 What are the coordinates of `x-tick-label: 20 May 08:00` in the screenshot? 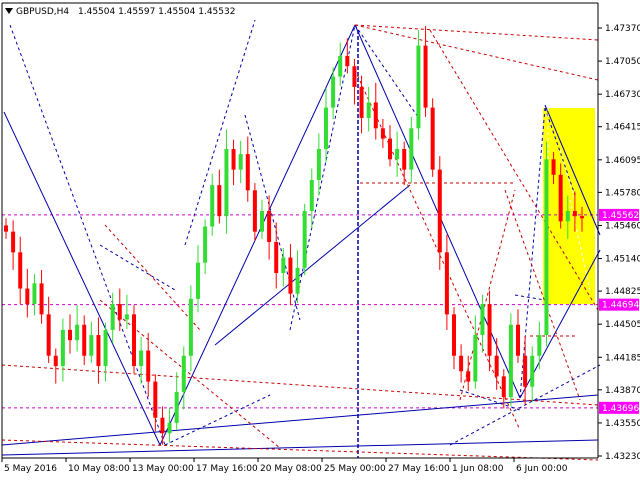 It's located at (291, 469).